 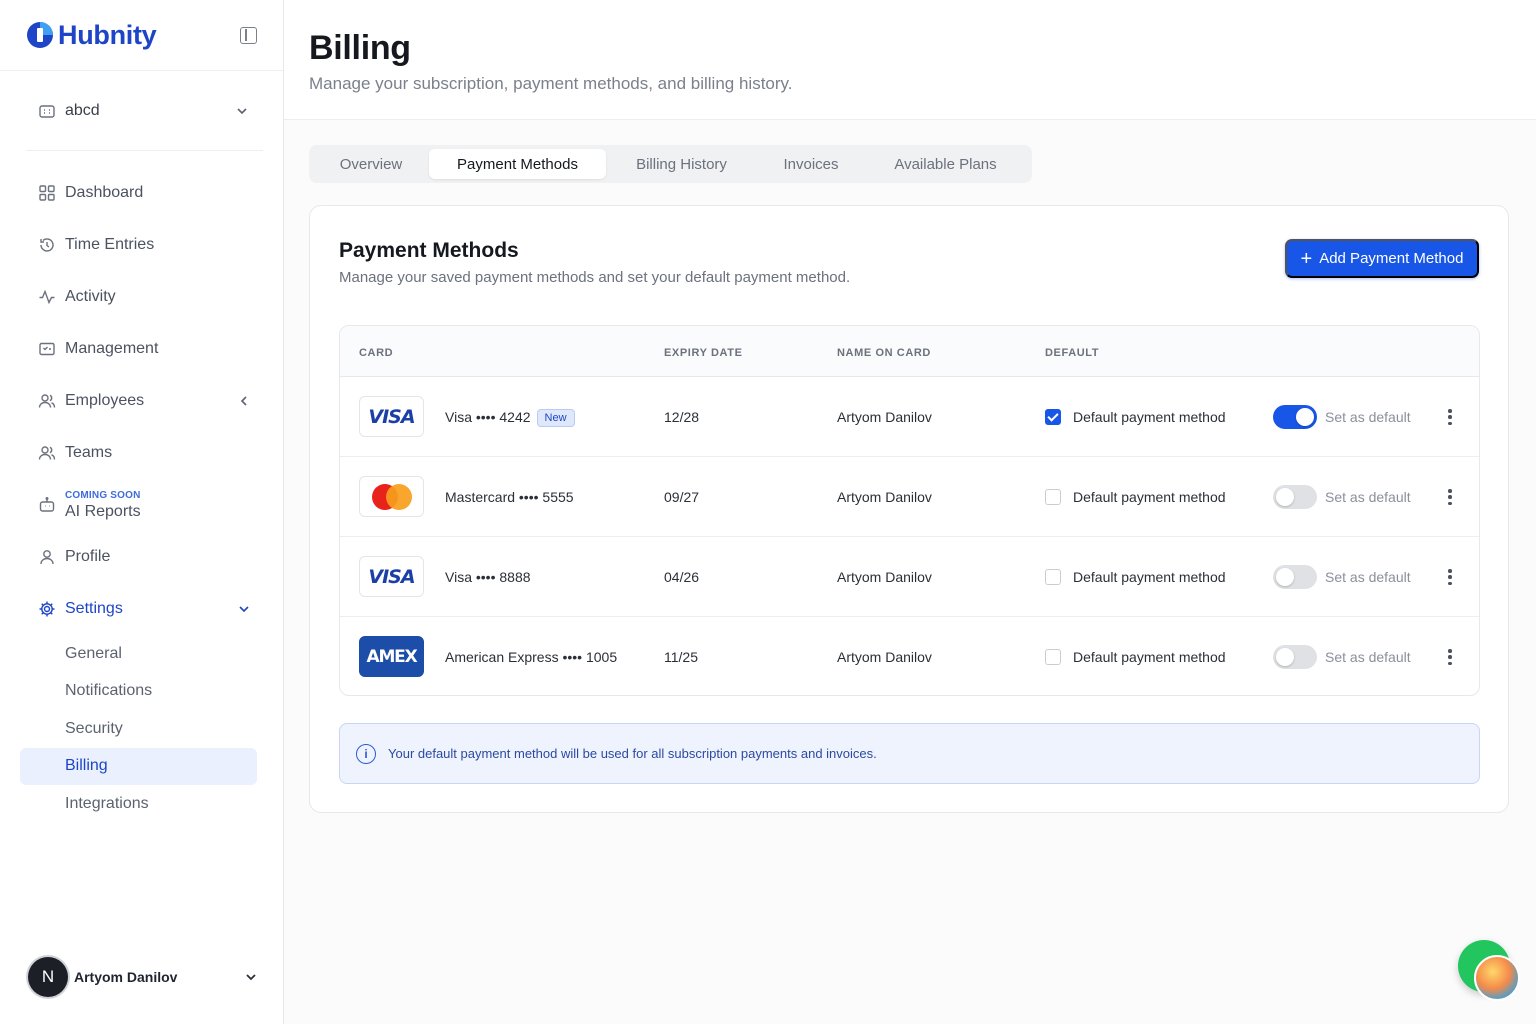 What do you see at coordinates (146, 977) in the screenshot?
I see `user-menu: N Artyom Danilov` at bounding box center [146, 977].